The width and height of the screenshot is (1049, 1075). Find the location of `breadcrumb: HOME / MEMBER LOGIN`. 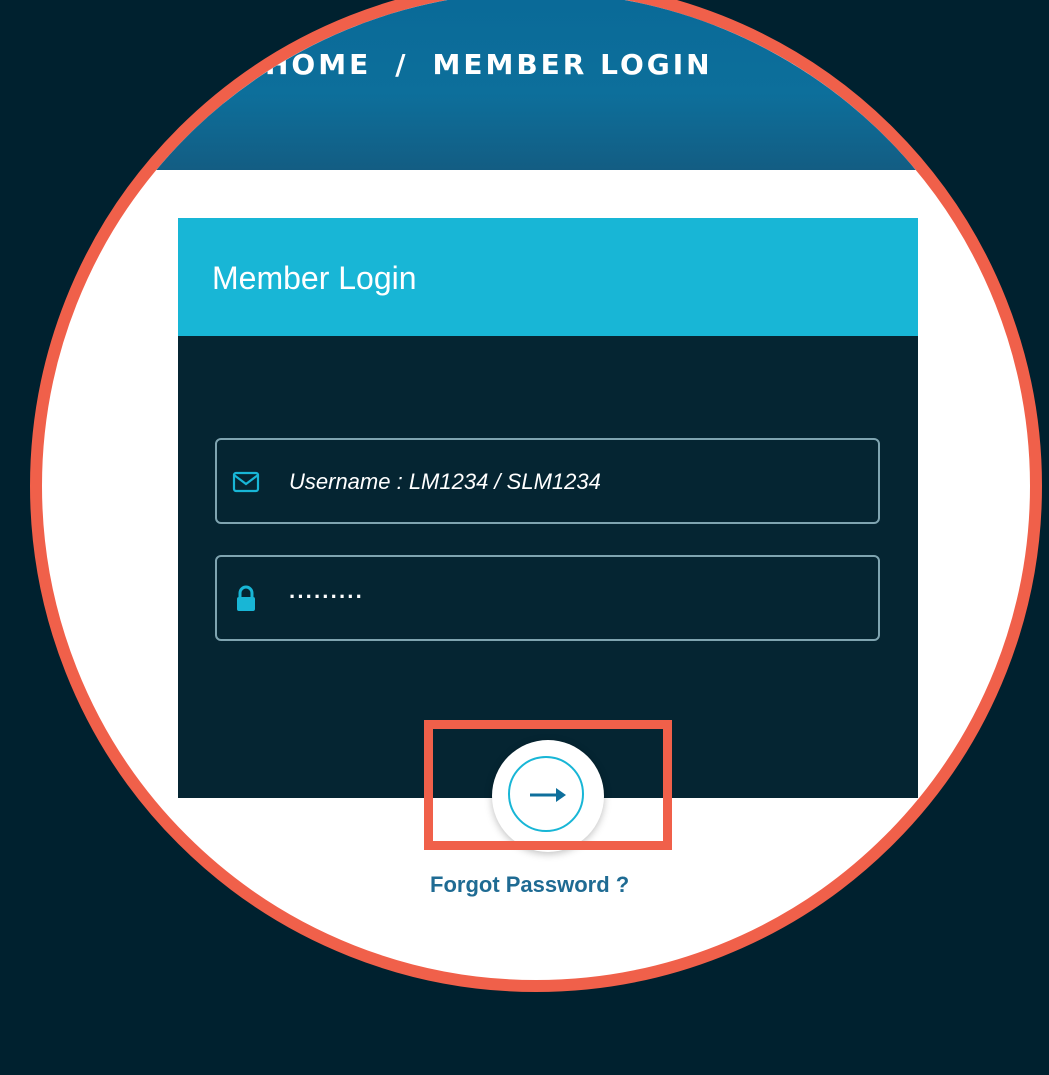

breadcrumb: HOME / MEMBER LOGIN is located at coordinates (489, 64).